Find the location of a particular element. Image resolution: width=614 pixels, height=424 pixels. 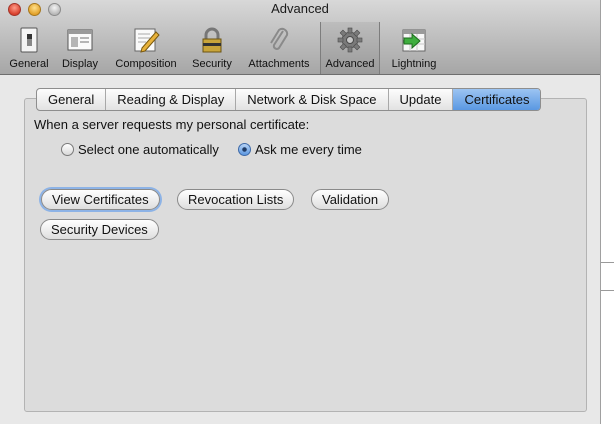

toolbar-label-general: General is located at coordinates (29, 64).